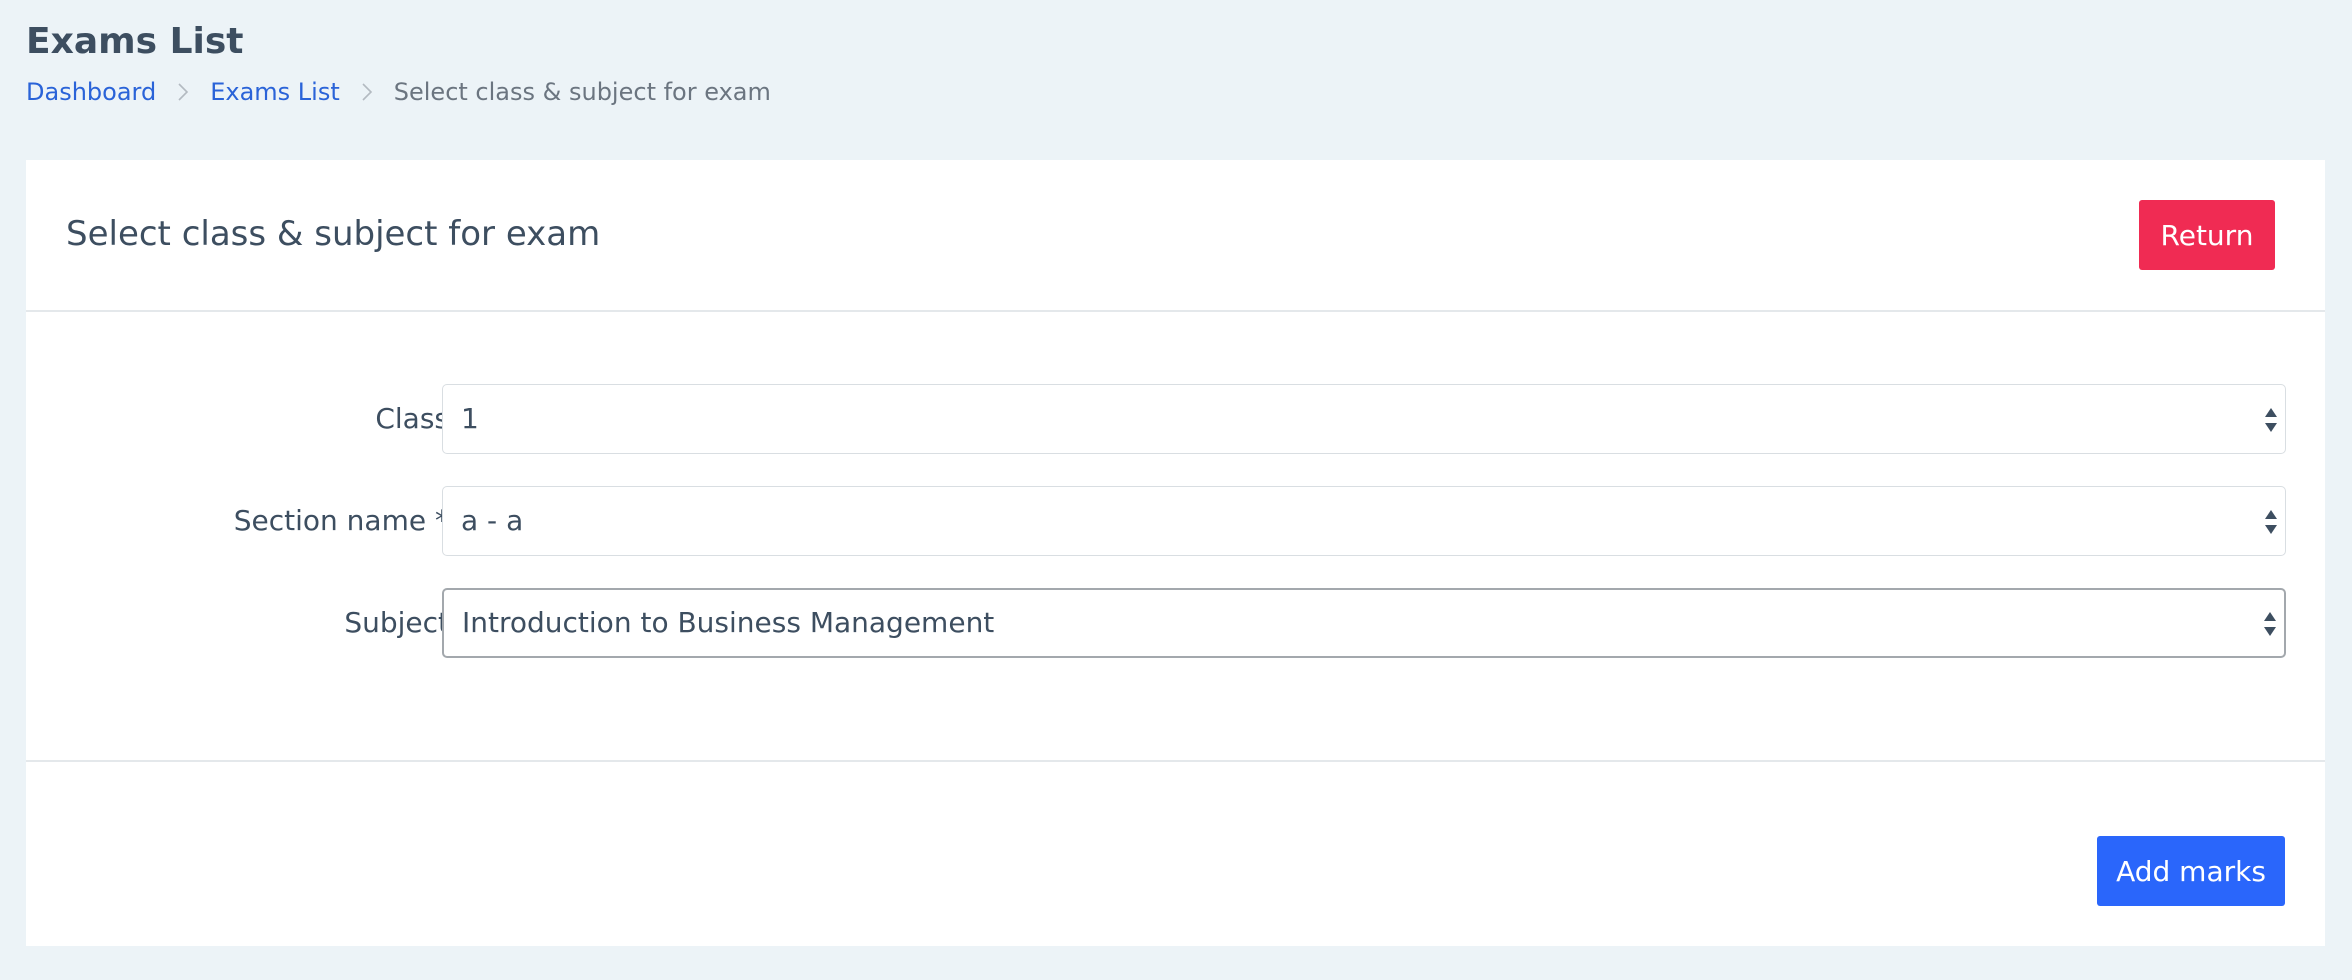 This screenshot has height=980, width=2352. Describe the element at coordinates (1175, 761) in the screenshot. I see `card-footer-divider` at that location.